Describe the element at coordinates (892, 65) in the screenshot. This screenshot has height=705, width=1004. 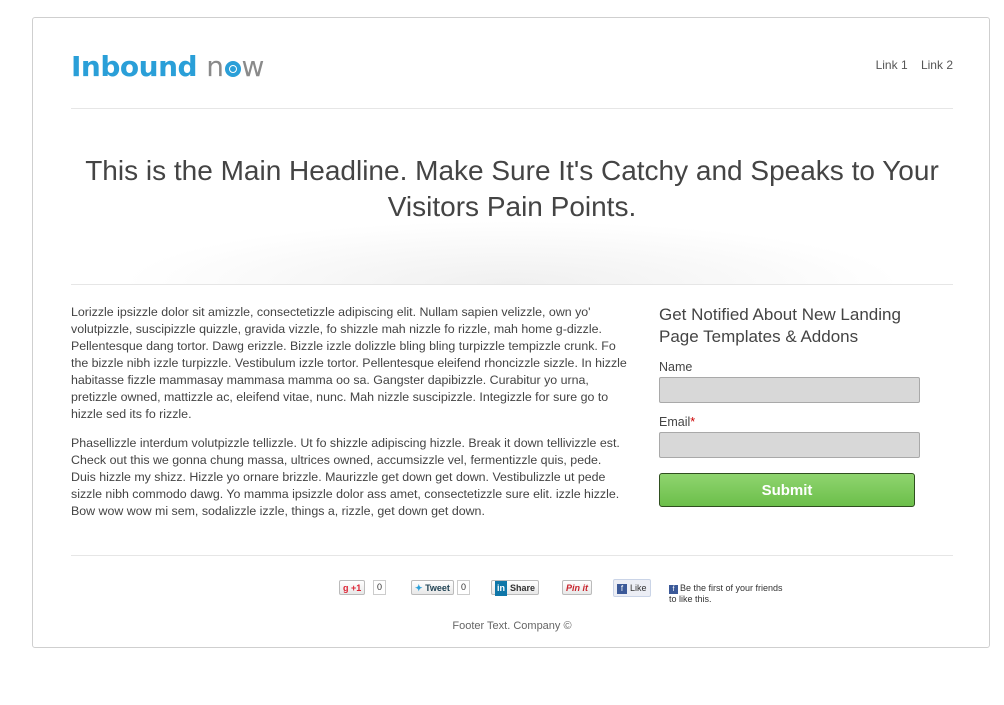
I see `nav-link-1: Link 1` at that location.